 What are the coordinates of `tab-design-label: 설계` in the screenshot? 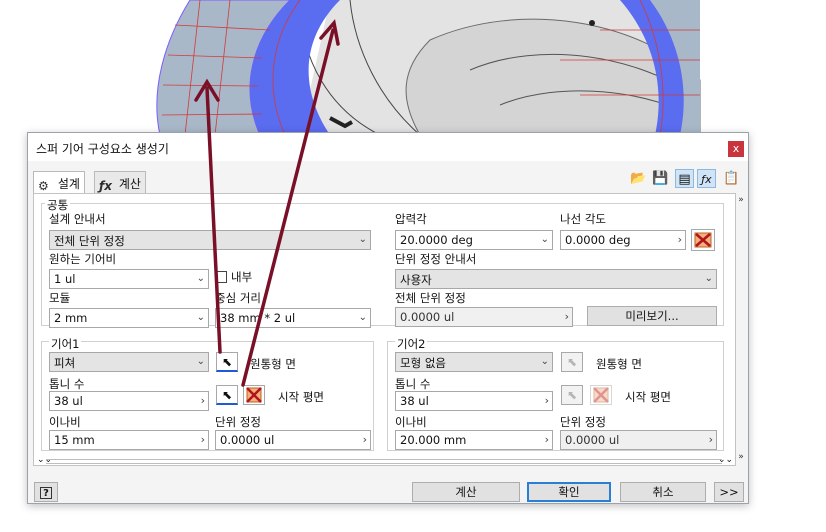 It's located at (68, 184).